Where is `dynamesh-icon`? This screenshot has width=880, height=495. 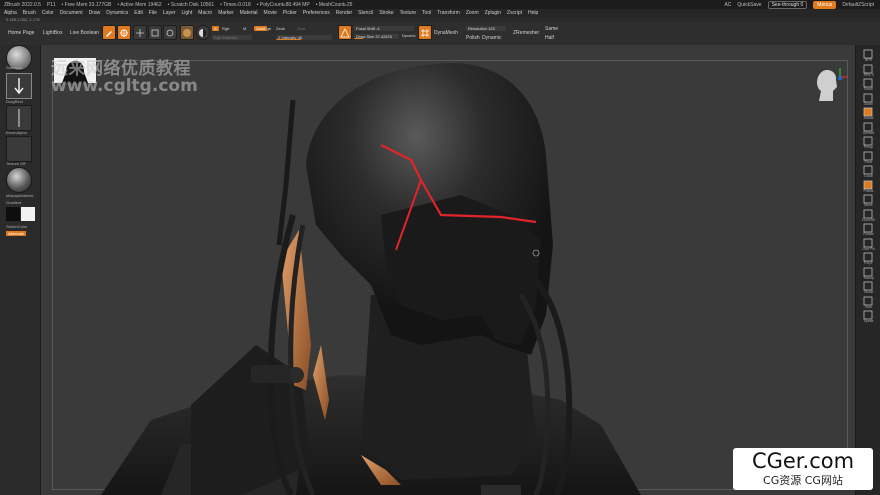
dynamesh-icon is located at coordinates (425, 33).